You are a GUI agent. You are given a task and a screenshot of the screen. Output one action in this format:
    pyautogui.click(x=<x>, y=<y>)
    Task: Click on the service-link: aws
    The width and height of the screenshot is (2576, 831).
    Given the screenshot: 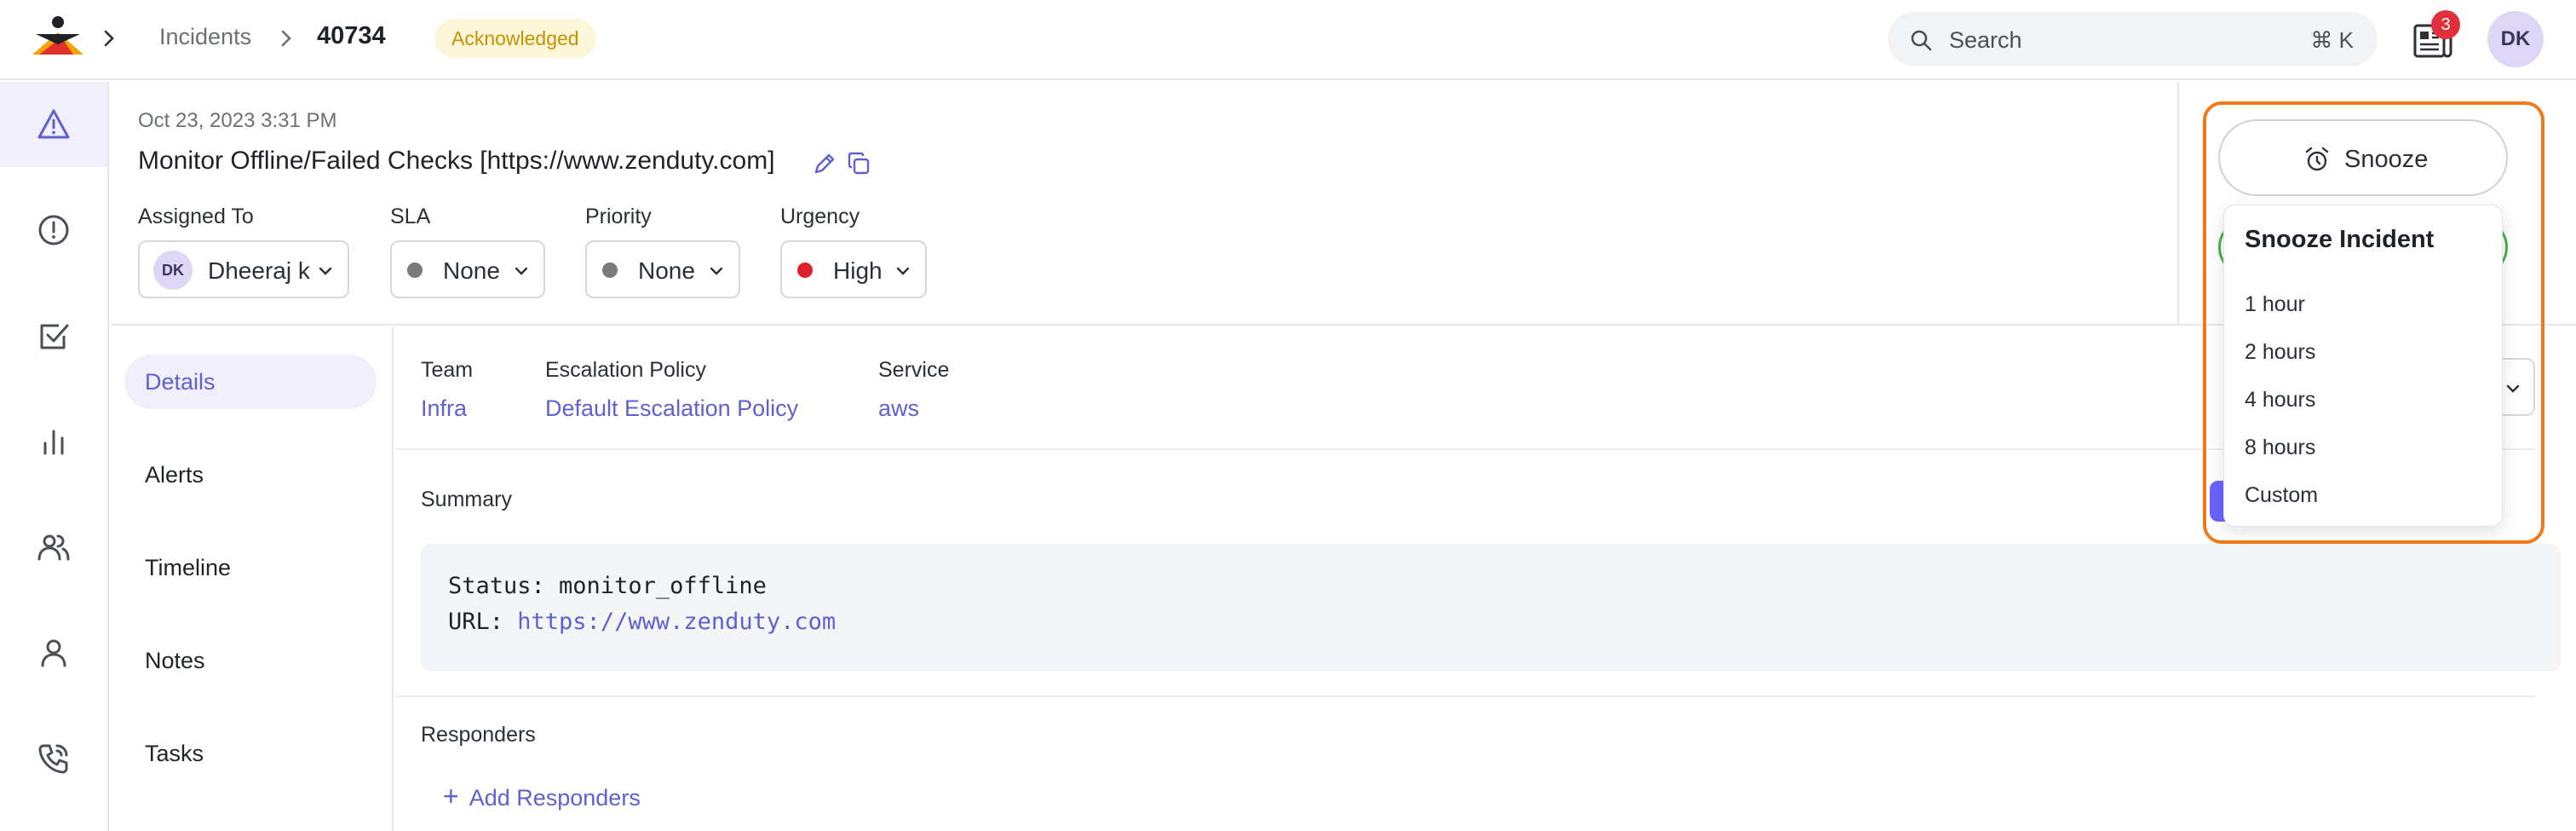 What is the action you would take?
    pyautogui.click(x=899, y=408)
    